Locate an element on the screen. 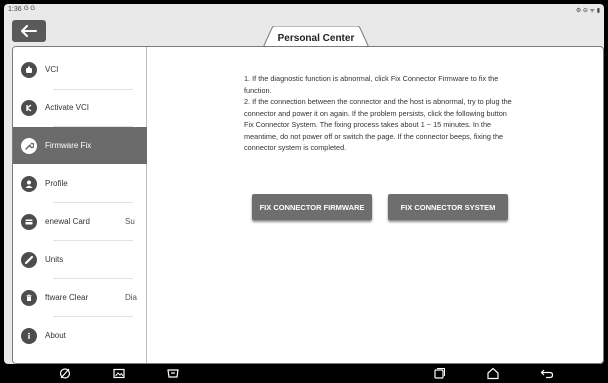 The image size is (608, 383). profile-icon is located at coordinates (29, 183).